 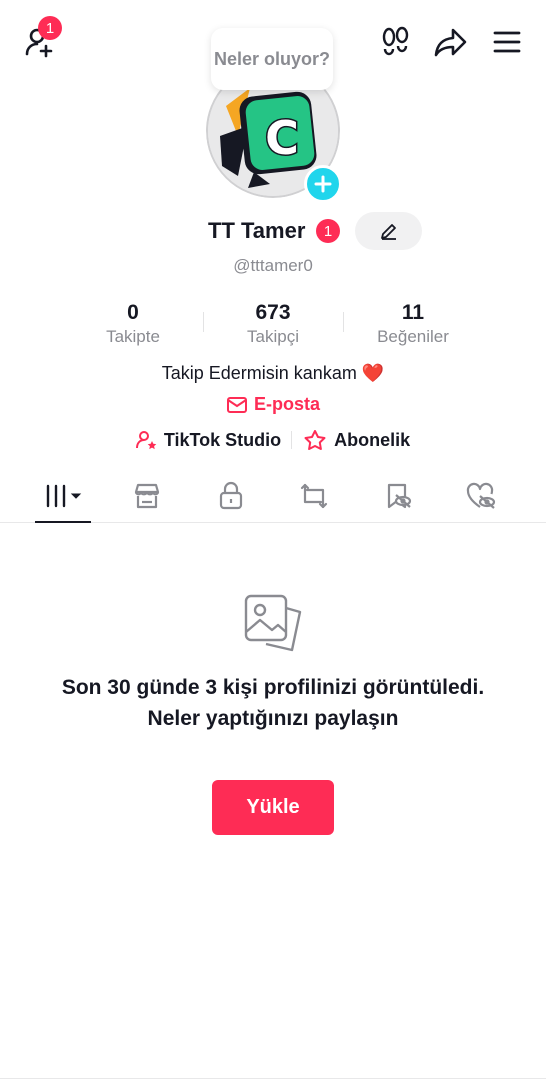 I want to click on footprint-icon, so click(x=395, y=41).